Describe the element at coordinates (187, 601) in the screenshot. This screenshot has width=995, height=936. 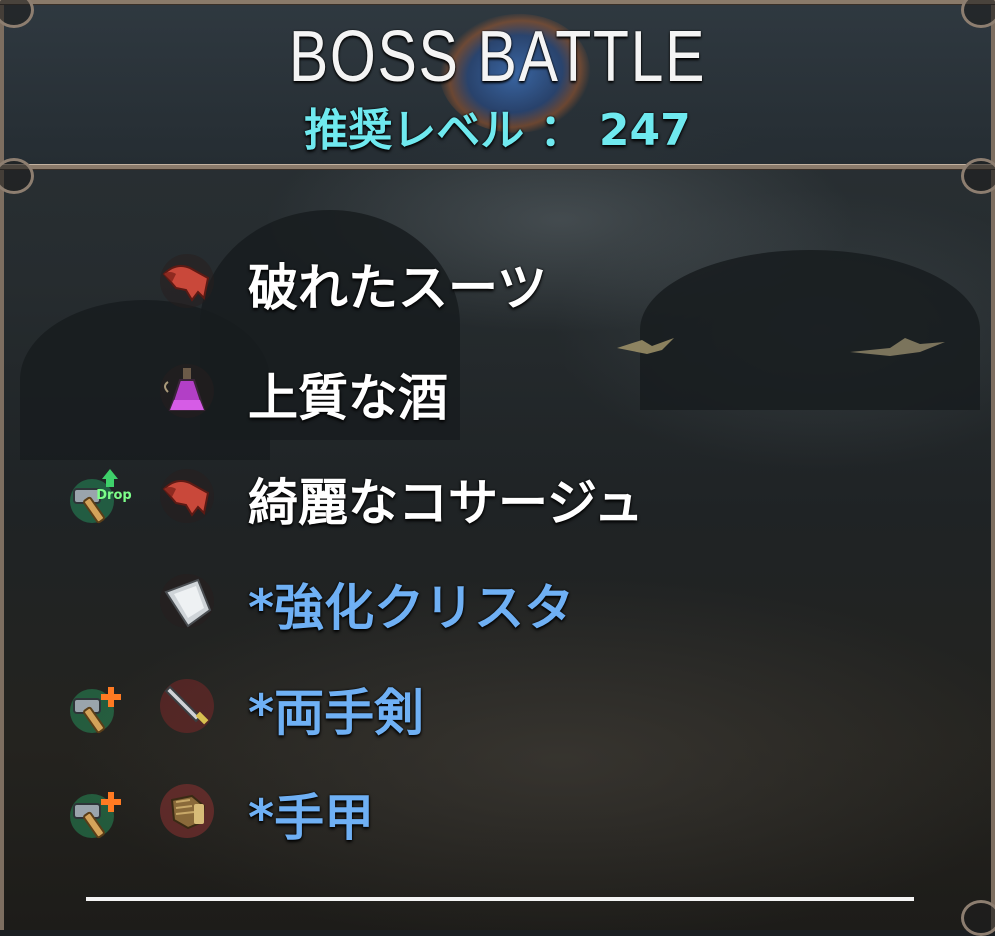
I see `crystal-icon` at that location.